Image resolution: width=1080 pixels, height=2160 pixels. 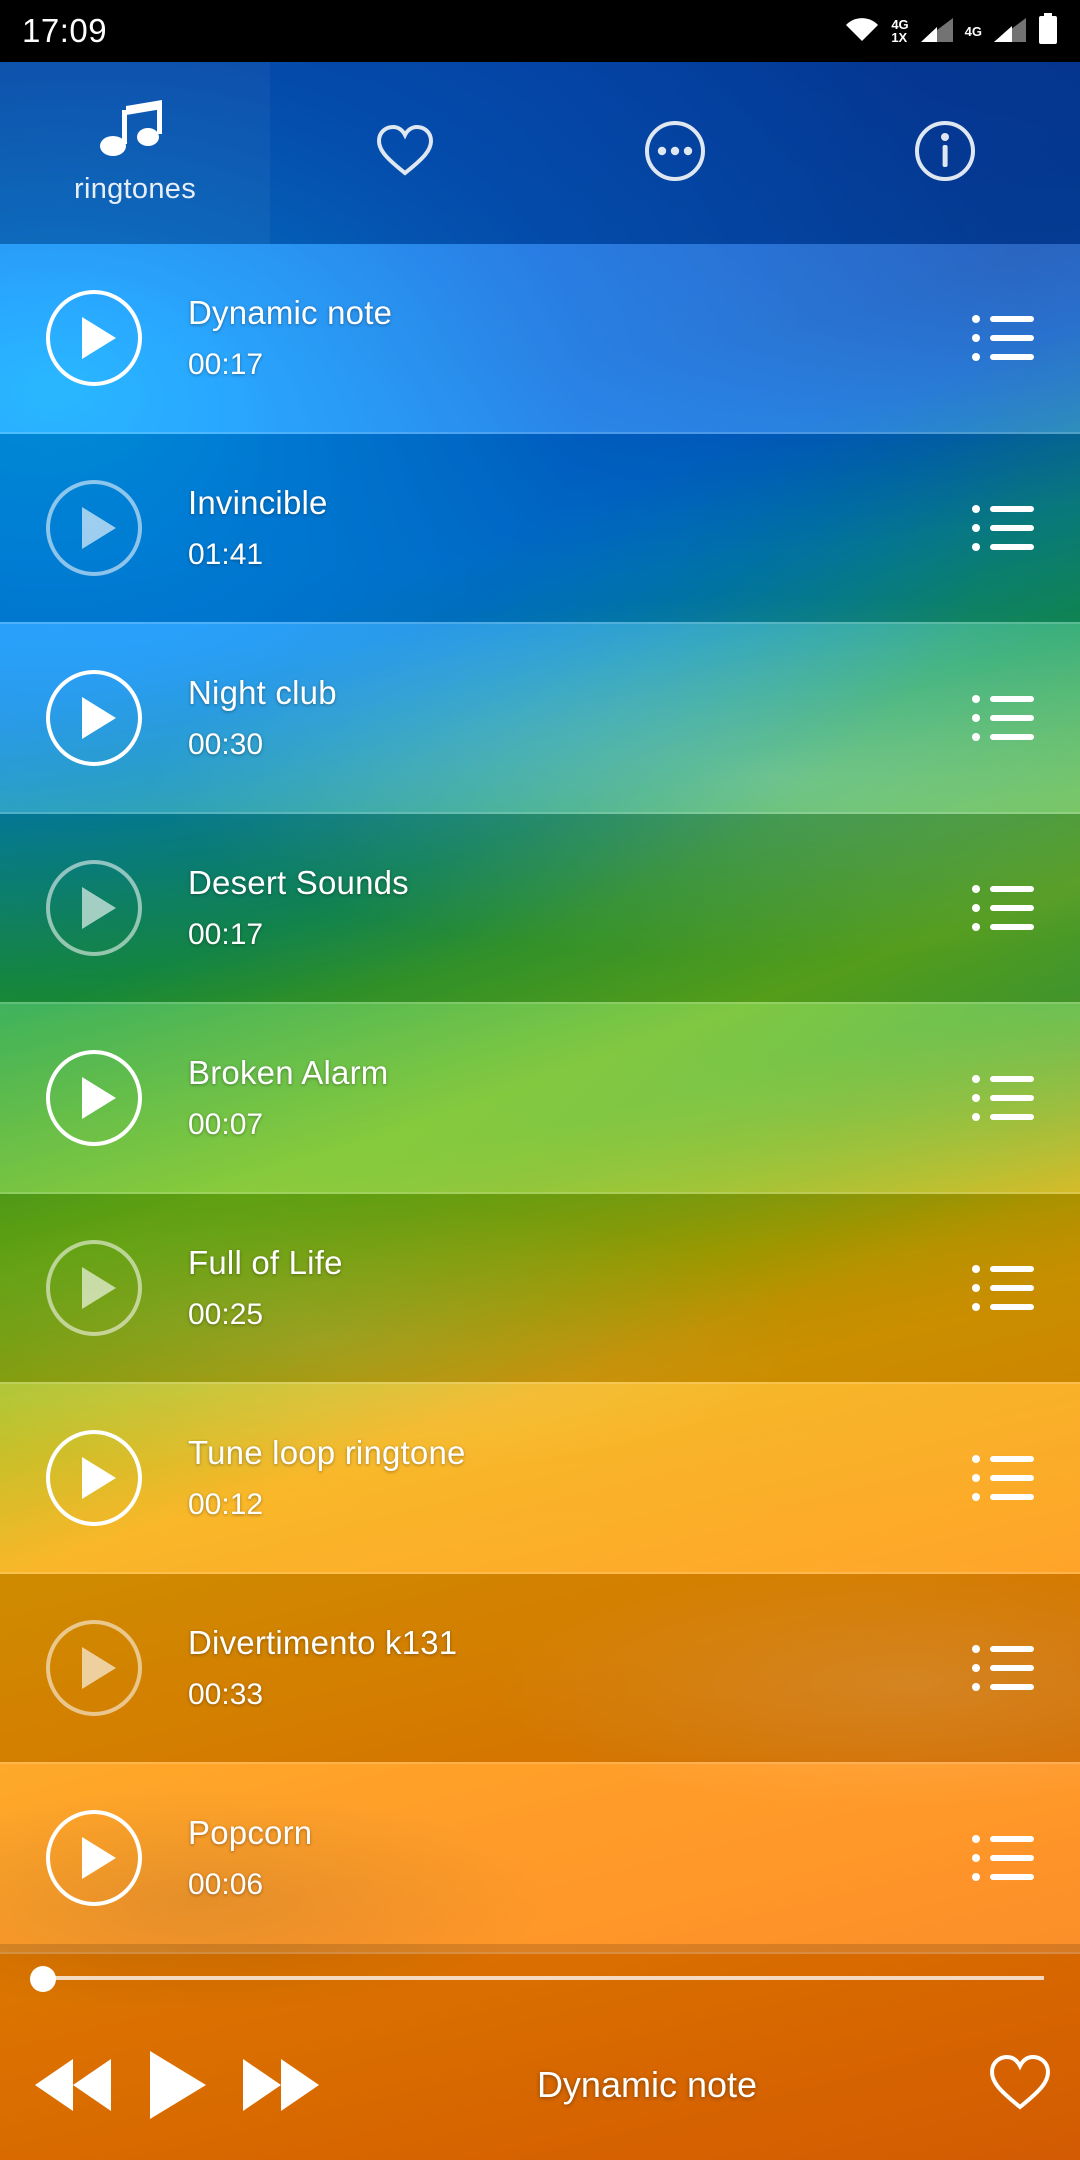 What do you see at coordinates (265, 1288) in the screenshot?
I see `list-item-meta: Full of Life 00:25` at bounding box center [265, 1288].